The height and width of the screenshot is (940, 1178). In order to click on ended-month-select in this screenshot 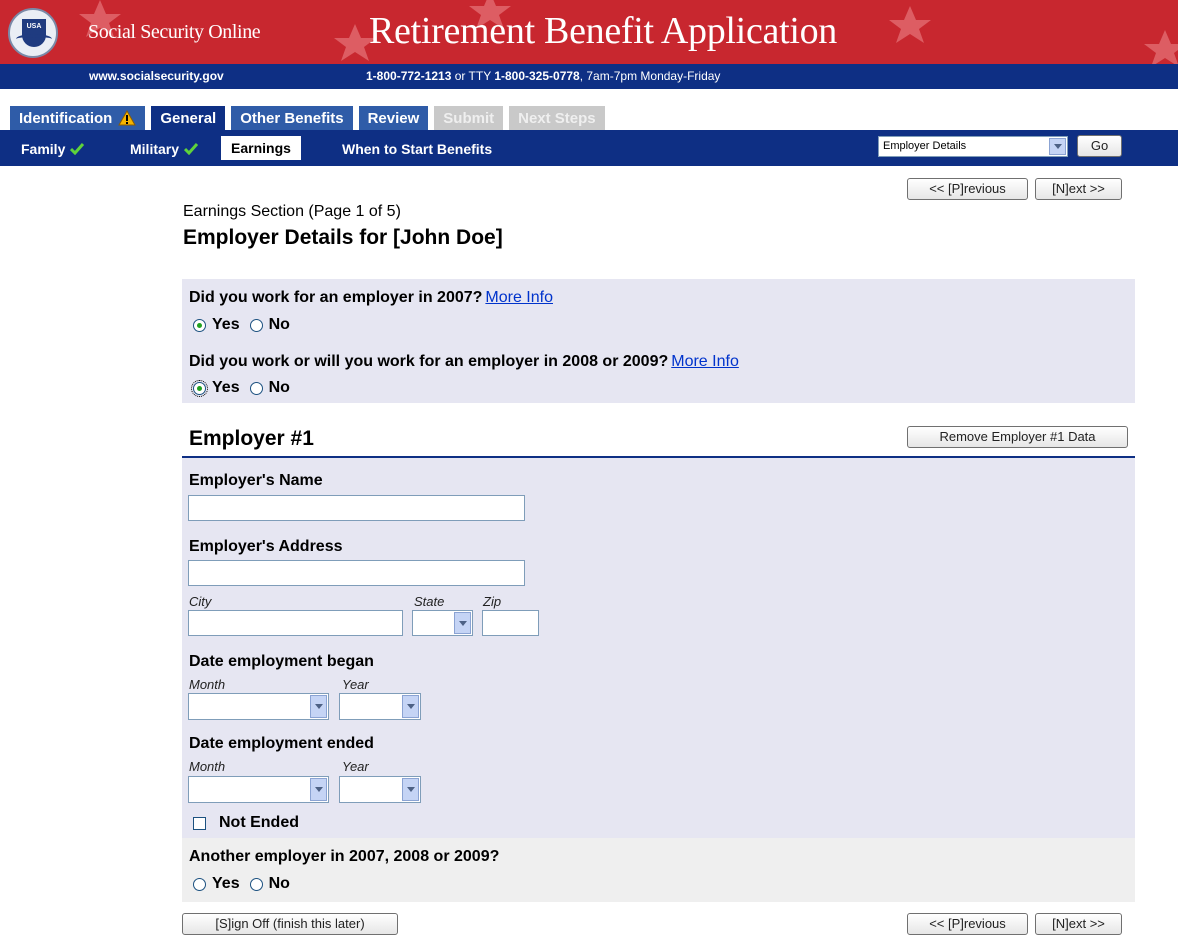, I will do `click(258, 789)`.